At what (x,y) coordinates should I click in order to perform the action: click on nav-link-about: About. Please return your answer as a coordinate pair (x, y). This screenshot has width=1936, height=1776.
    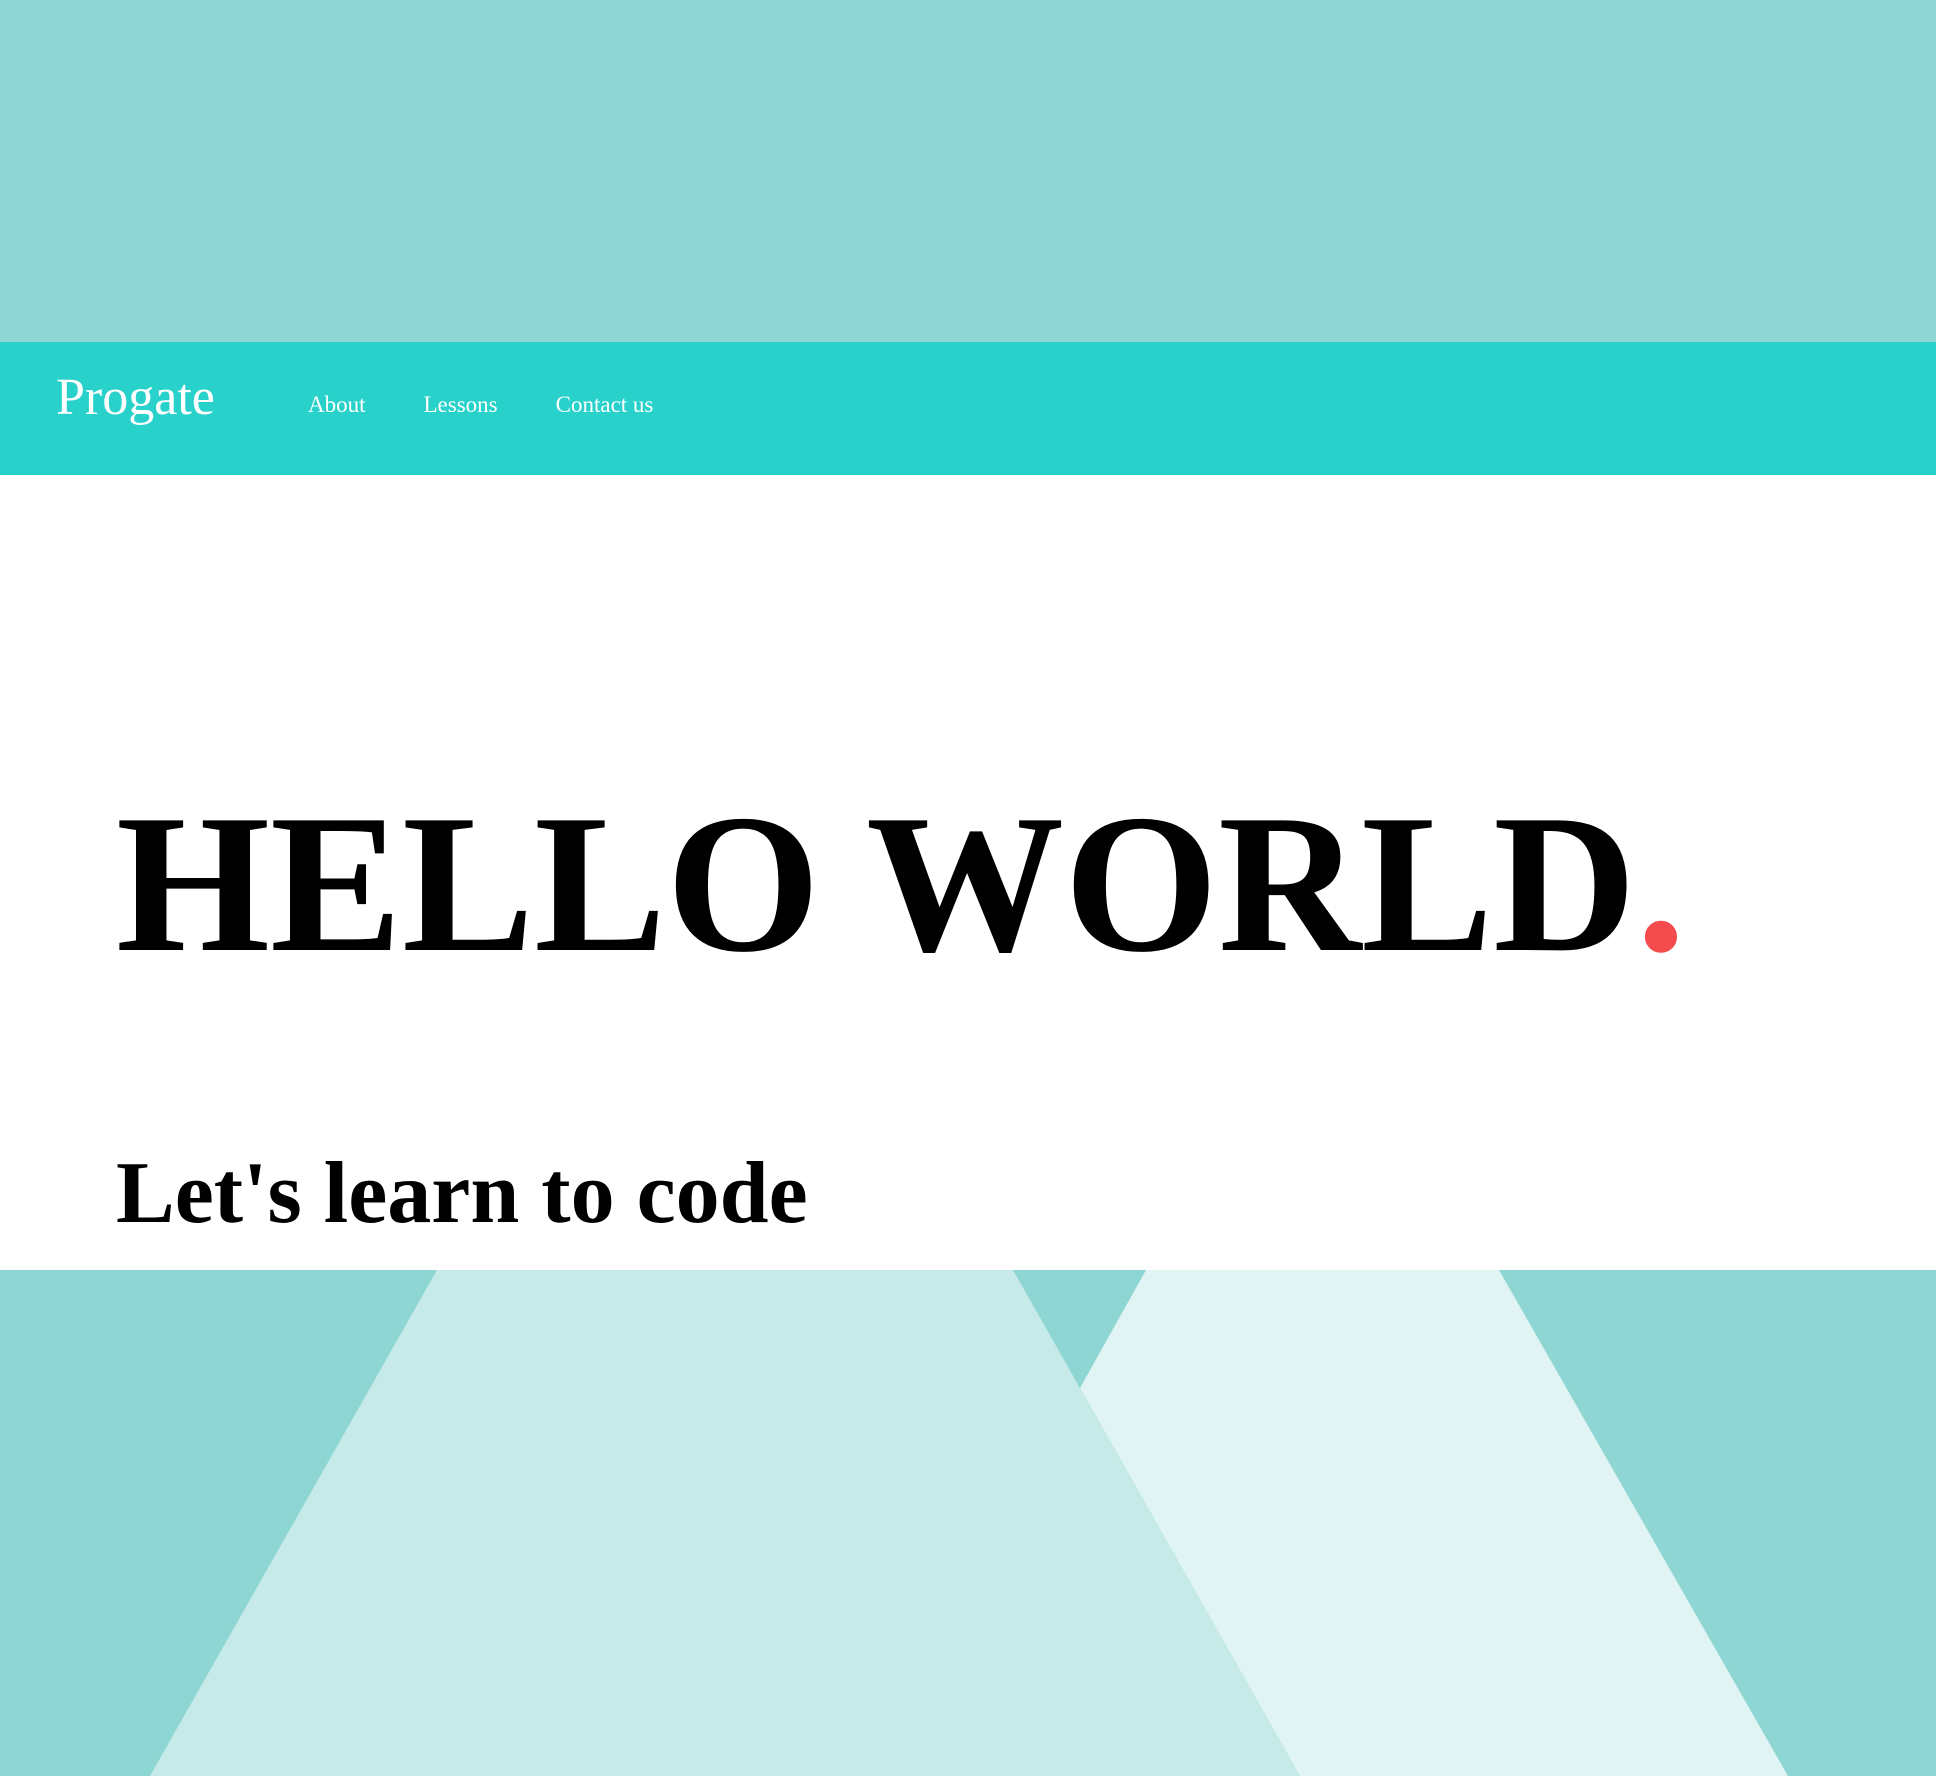
    Looking at the image, I should click on (337, 404).